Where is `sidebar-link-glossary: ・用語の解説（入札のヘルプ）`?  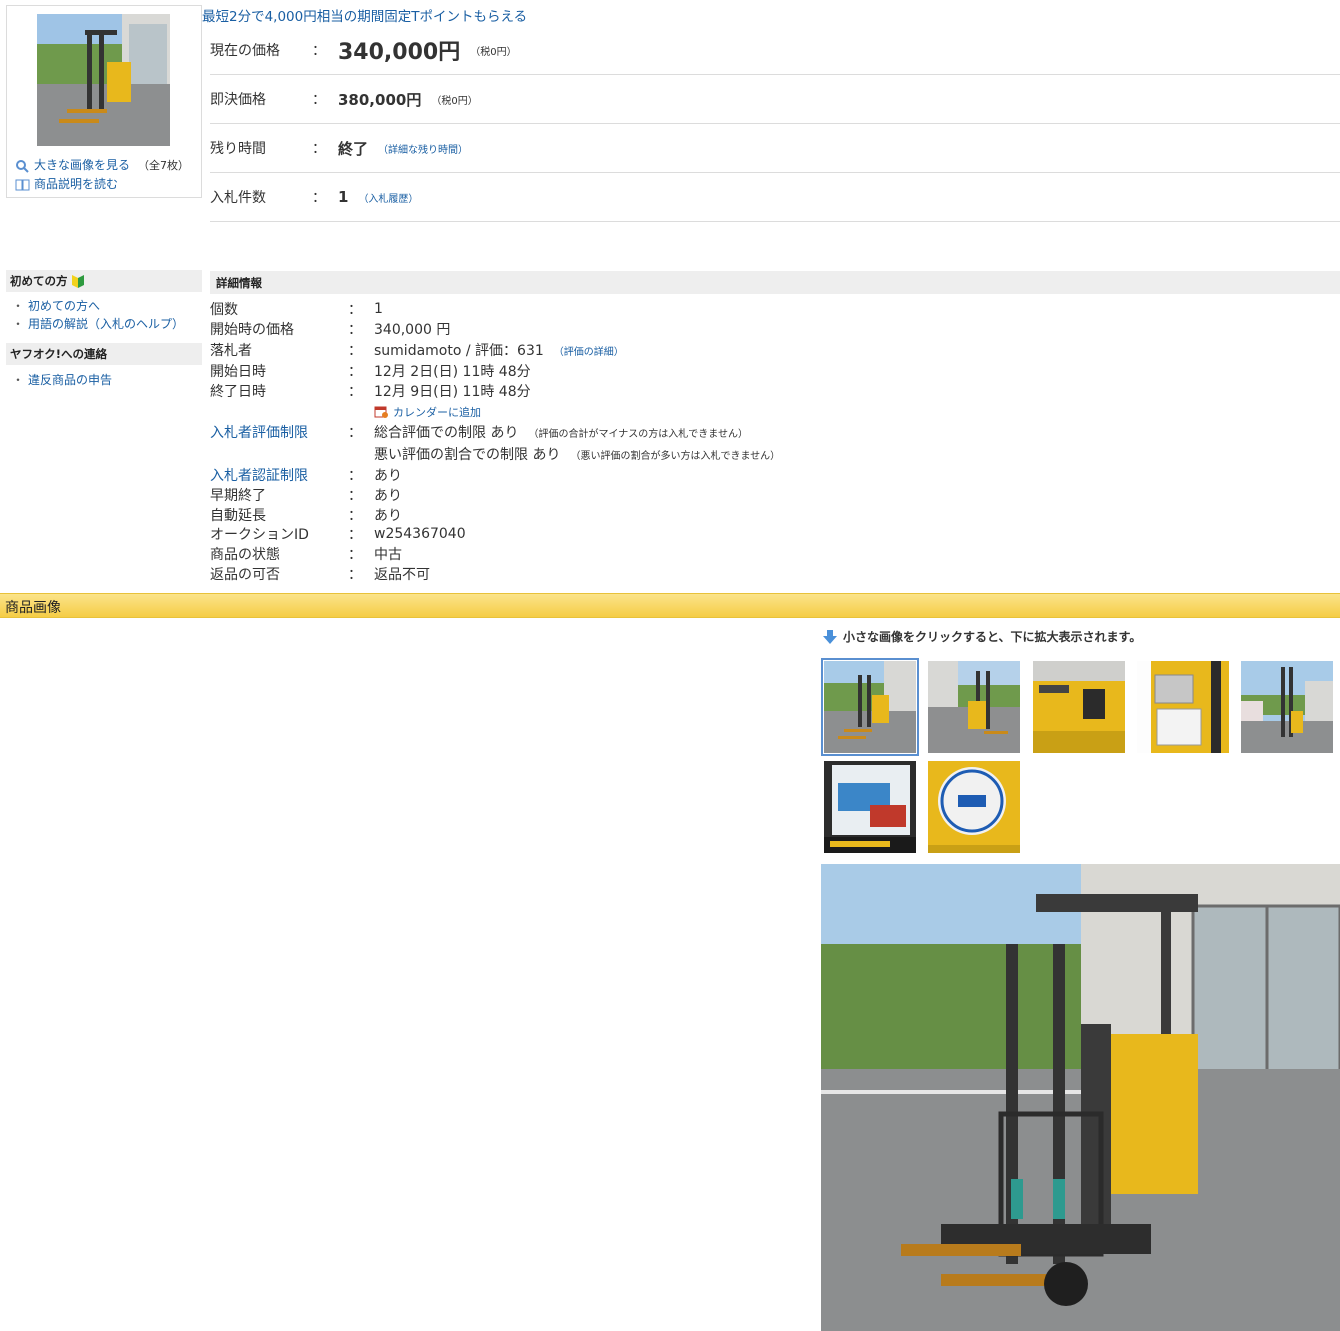 sidebar-link-glossary: ・用語の解説（入札のヘルプ） is located at coordinates (98, 323).